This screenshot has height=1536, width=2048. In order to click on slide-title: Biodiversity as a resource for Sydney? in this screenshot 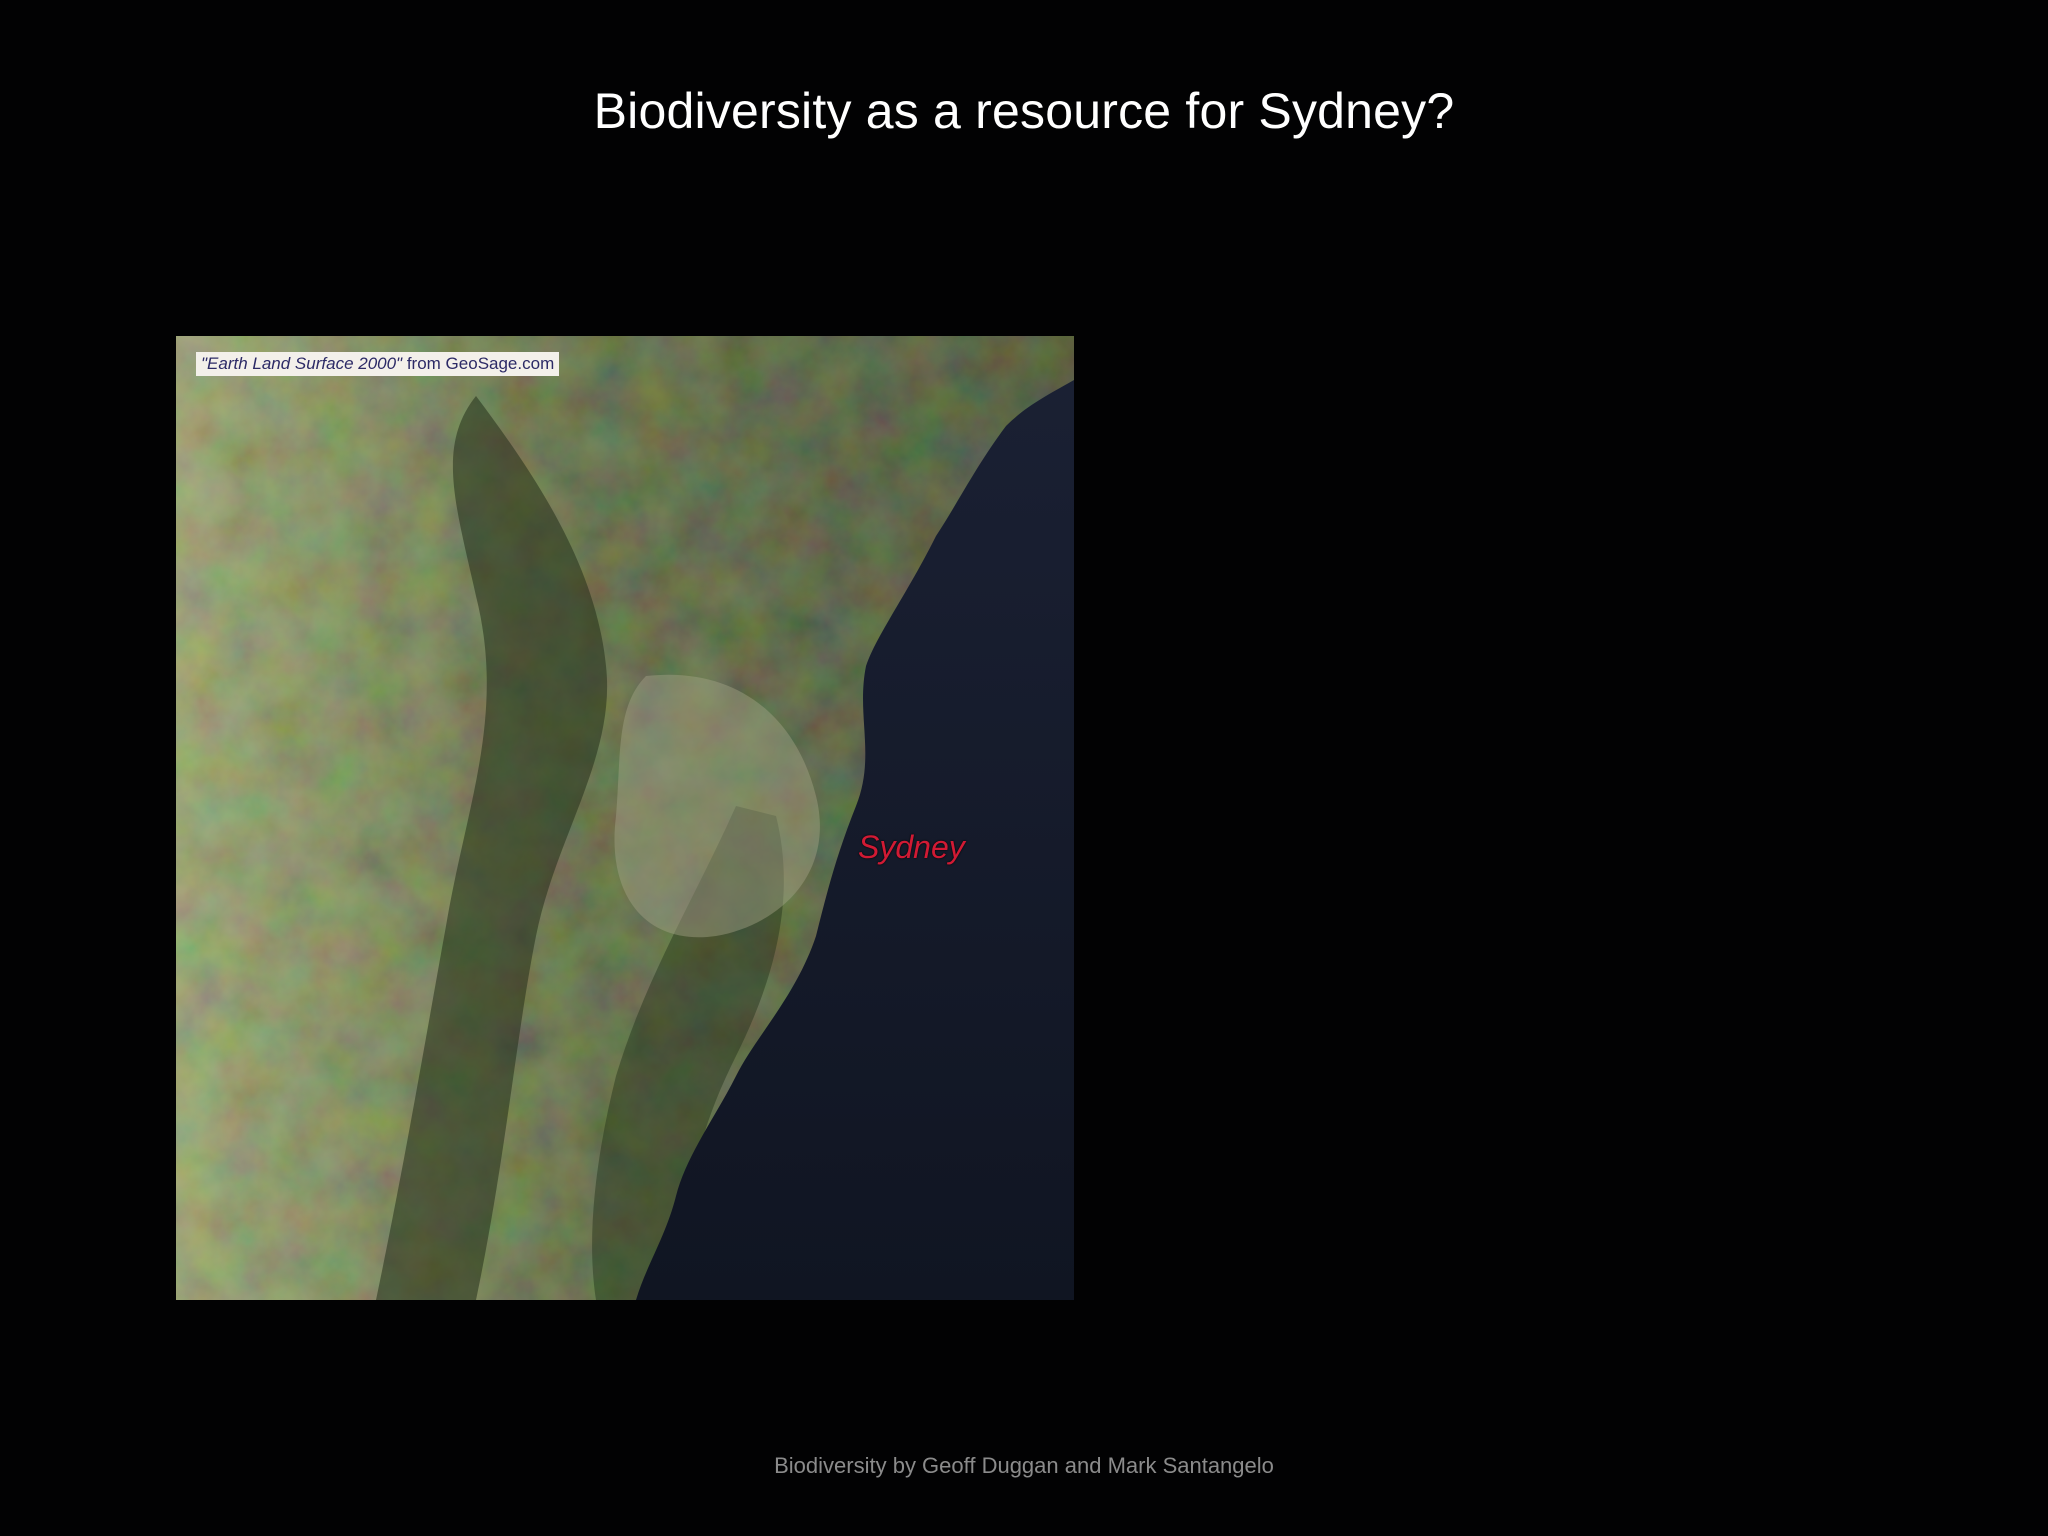, I will do `click(1024, 111)`.